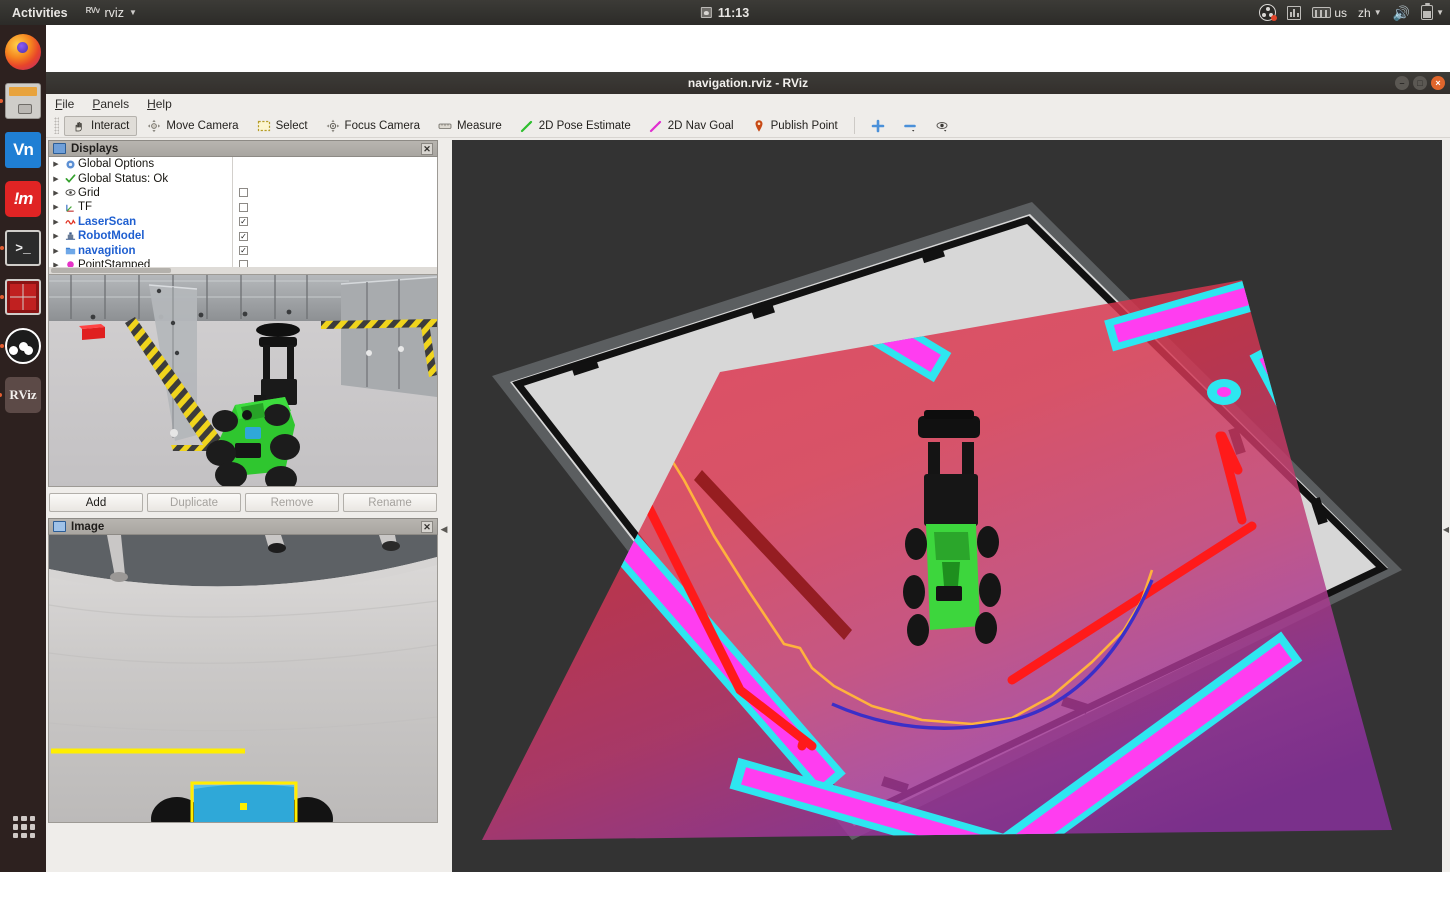  I want to click on ros-logo-icon: RVᴠ, so click(92, 10).